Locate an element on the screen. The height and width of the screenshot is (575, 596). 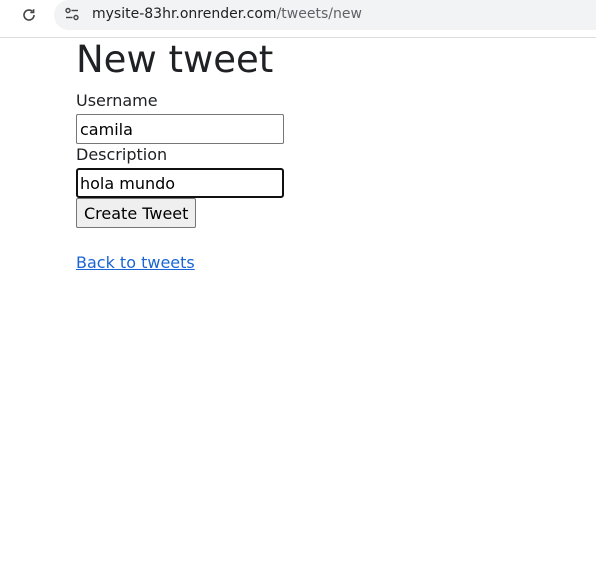
description-field is located at coordinates (180, 183).